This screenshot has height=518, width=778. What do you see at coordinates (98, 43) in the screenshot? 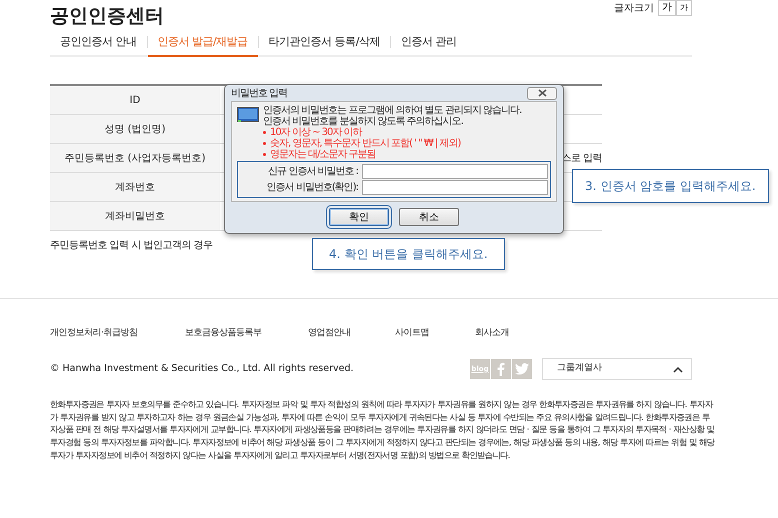
I see `tab: 공인인증서 안내` at bounding box center [98, 43].